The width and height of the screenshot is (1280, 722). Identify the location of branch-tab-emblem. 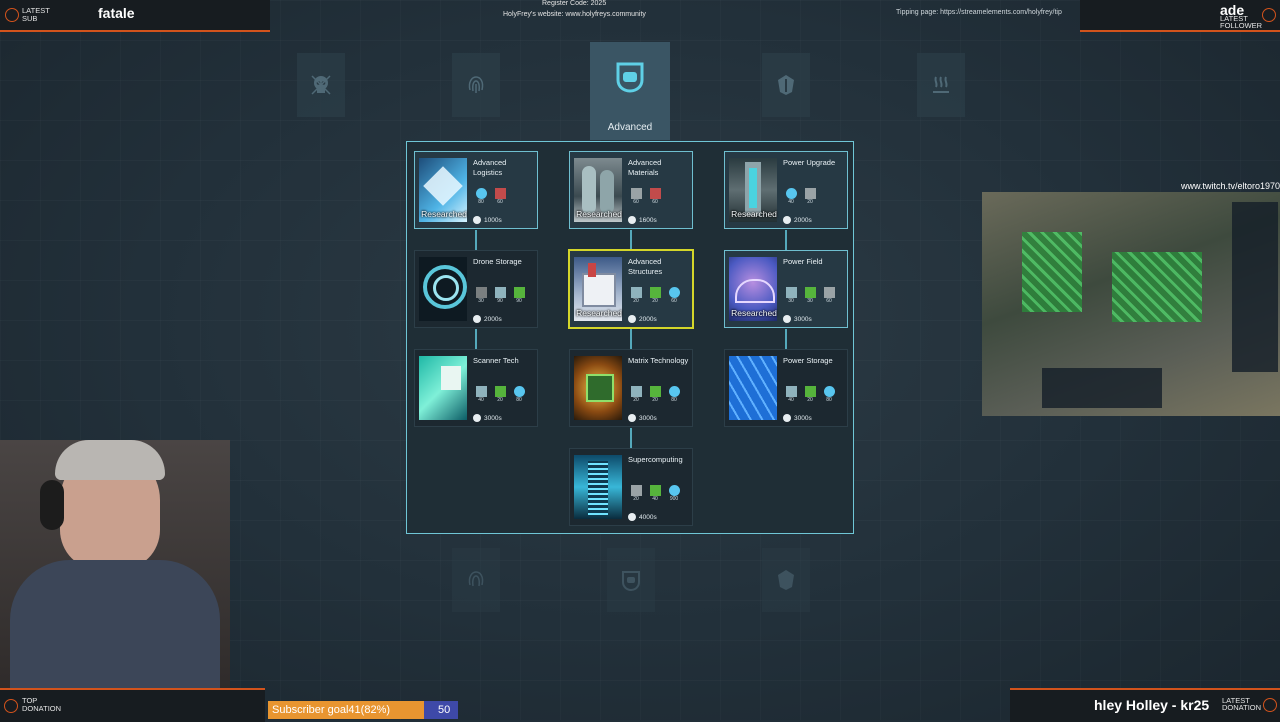
(786, 85).